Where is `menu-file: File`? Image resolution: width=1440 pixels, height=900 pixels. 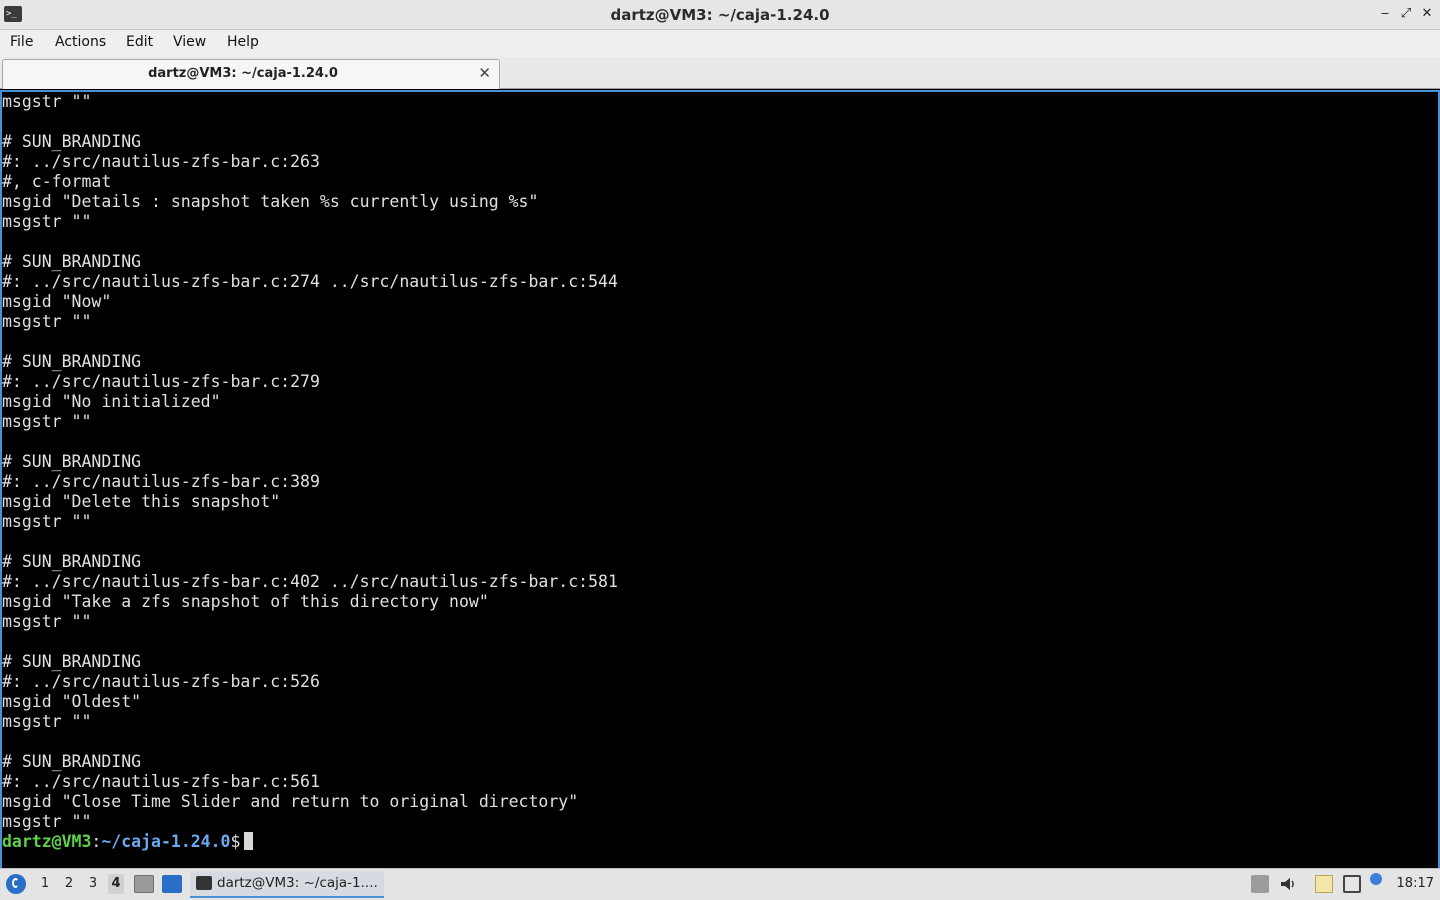
menu-file: File is located at coordinates (21, 42).